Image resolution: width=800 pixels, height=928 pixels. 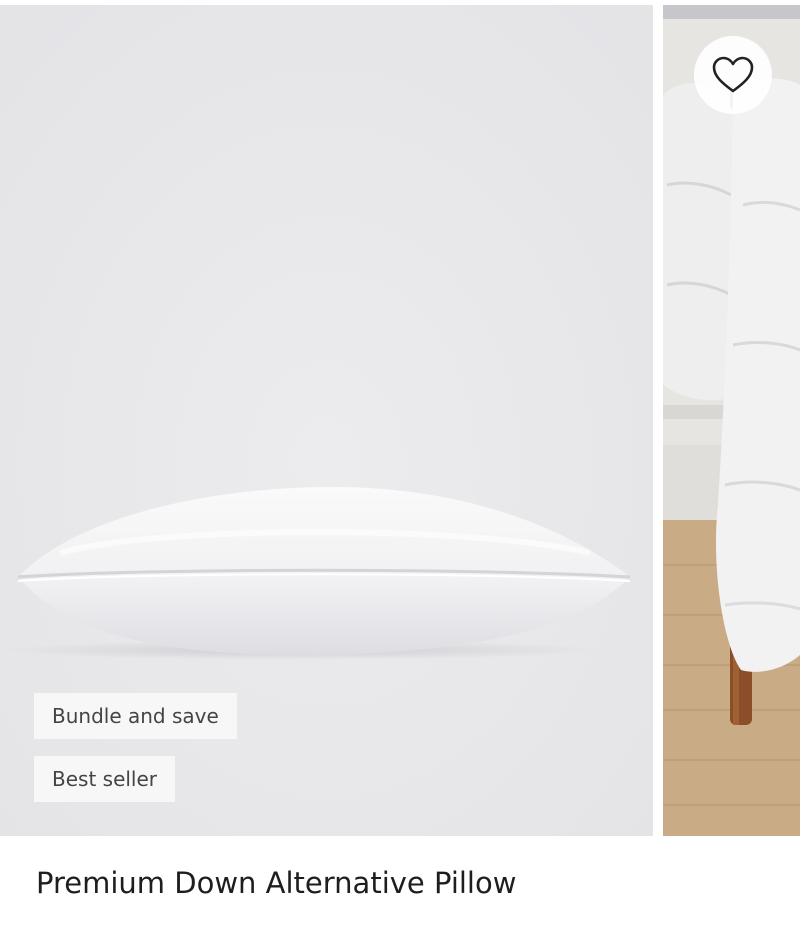 I want to click on heart-outline-icon, so click(x=733, y=74).